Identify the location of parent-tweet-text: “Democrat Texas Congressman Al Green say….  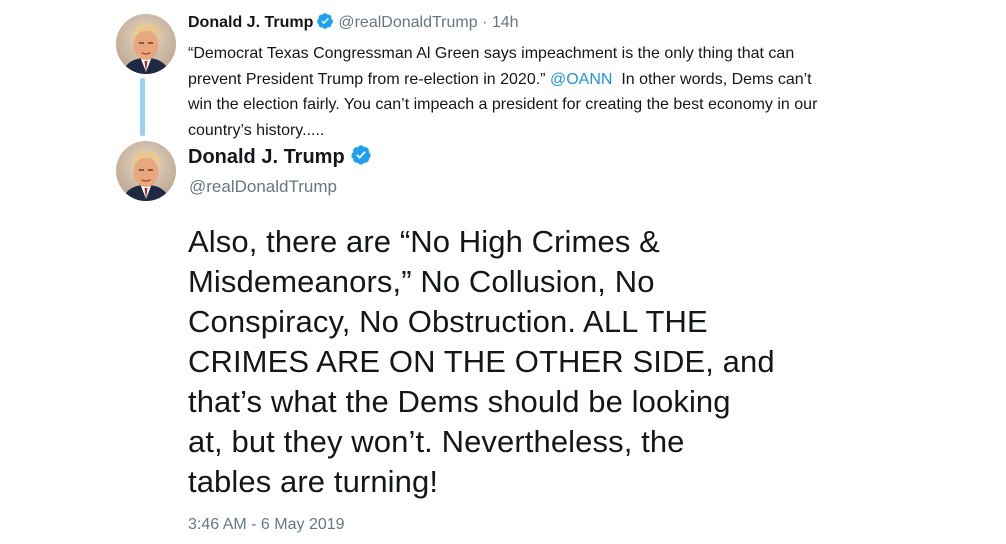
(508, 92).